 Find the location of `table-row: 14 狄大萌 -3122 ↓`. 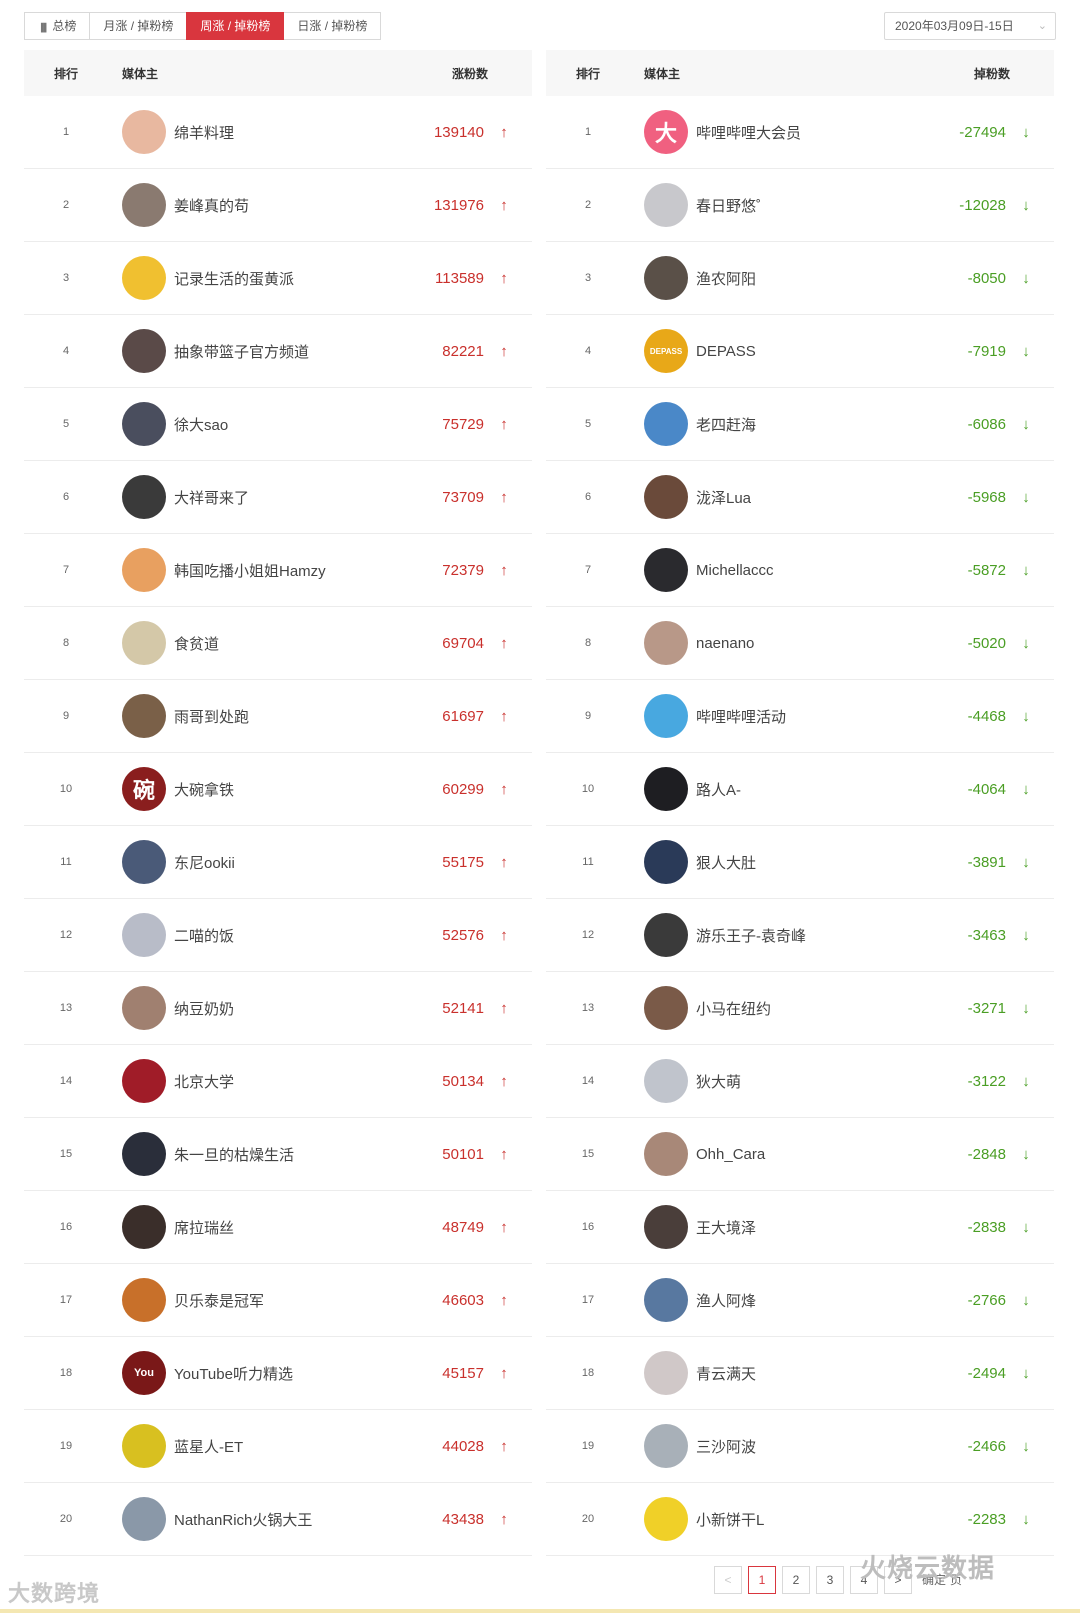

table-row: 14 狄大萌 -3122 ↓ is located at coordinates (800, 1081).